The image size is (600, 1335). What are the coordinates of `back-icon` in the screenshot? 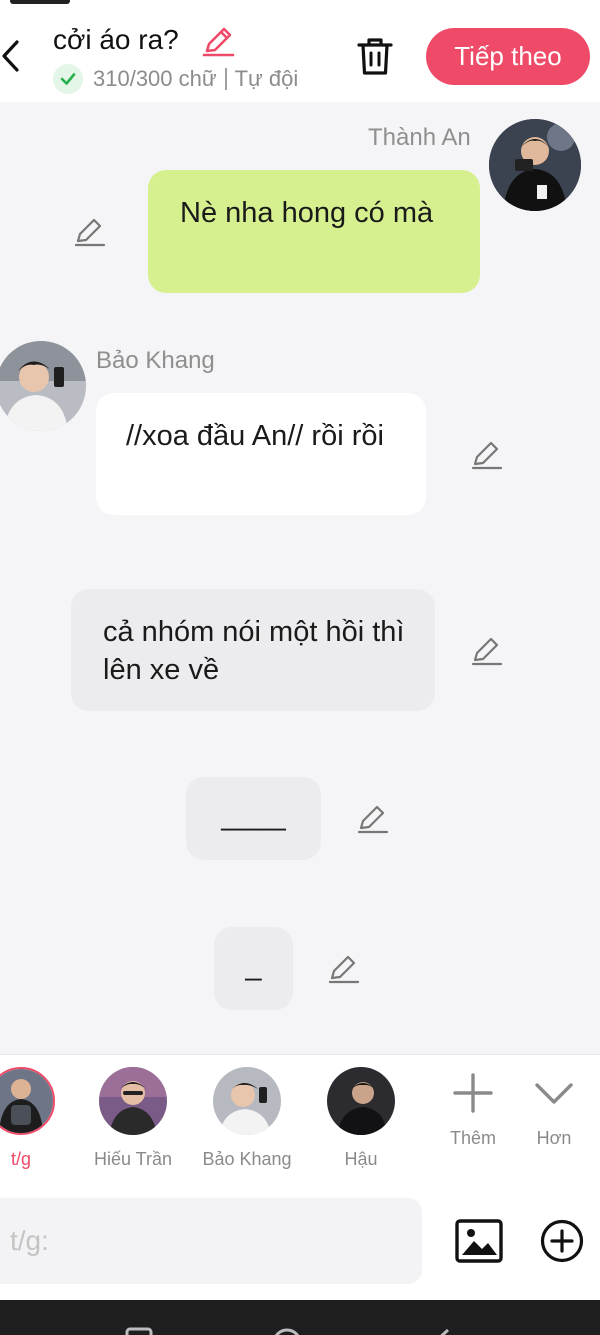 It's located at (13, 56).